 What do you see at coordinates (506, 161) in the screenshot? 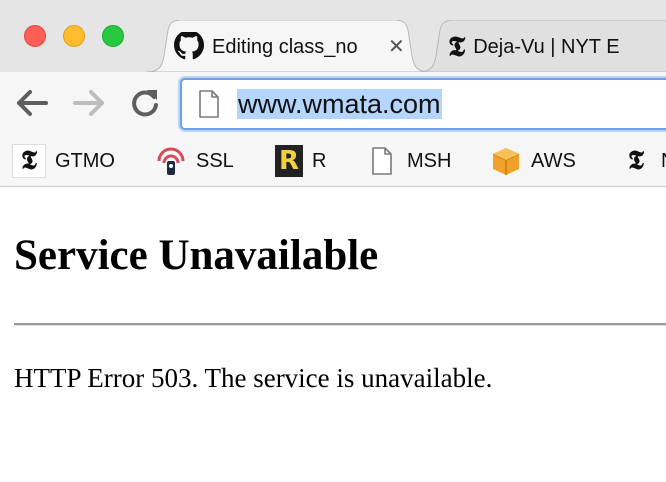
I see `aws-cube-icon` at bounding box center [506, 161].